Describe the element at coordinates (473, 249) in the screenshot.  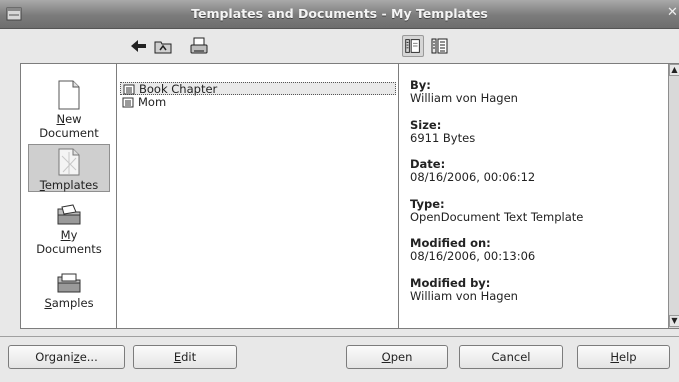
I see `info-modified-on: Modified on: 08/16/2006, 00:13:06` at that location.